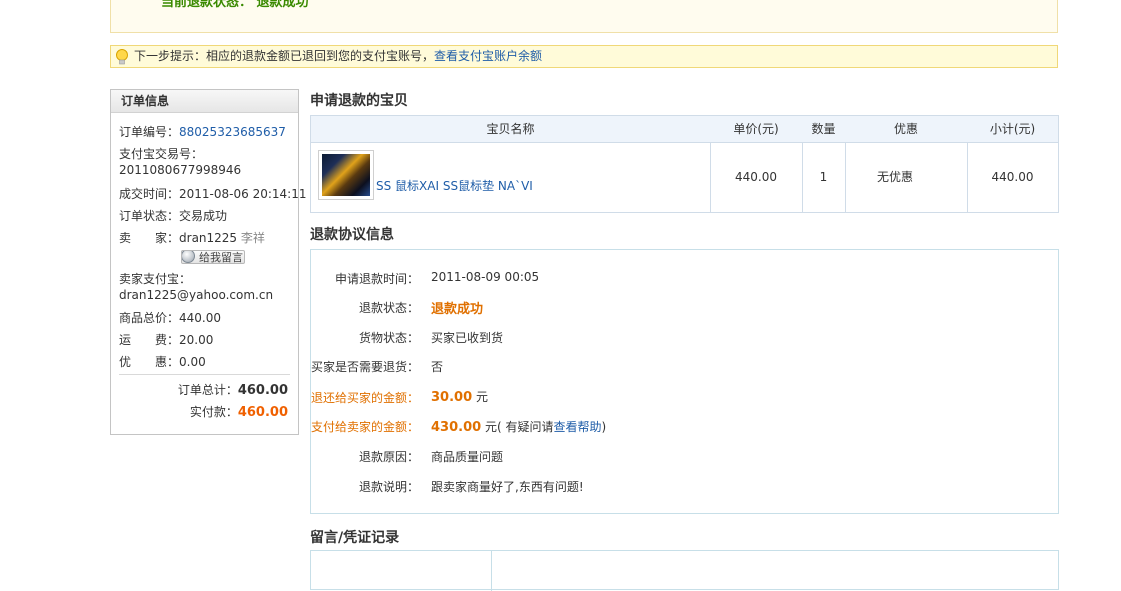  What do you see at coordinates (192, 362) in the screenshot?
I see `discount-value: 0.00` at bounding box center [192, 362].